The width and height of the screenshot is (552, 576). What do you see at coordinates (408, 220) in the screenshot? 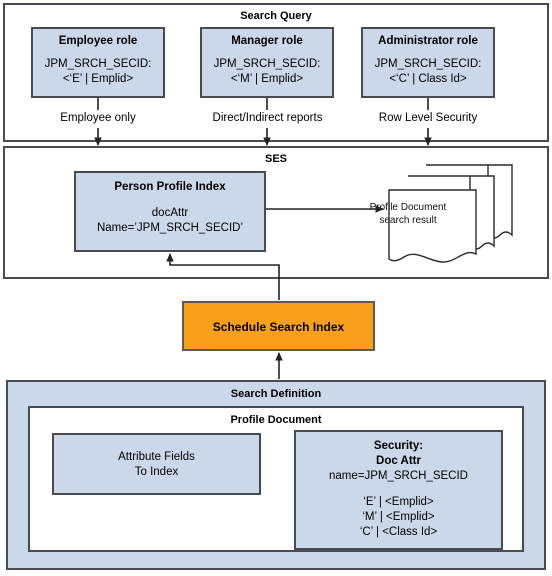
I see `search-result-line2: search result` at bounding box center [408, 220].